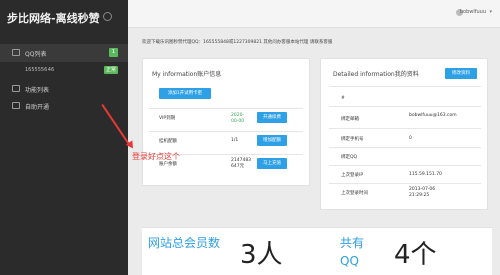  What do you see at coordinates (461, 73) in the screenshot?
I see `edit-profile-button: 修改资料` at bounding box center [461, 73].